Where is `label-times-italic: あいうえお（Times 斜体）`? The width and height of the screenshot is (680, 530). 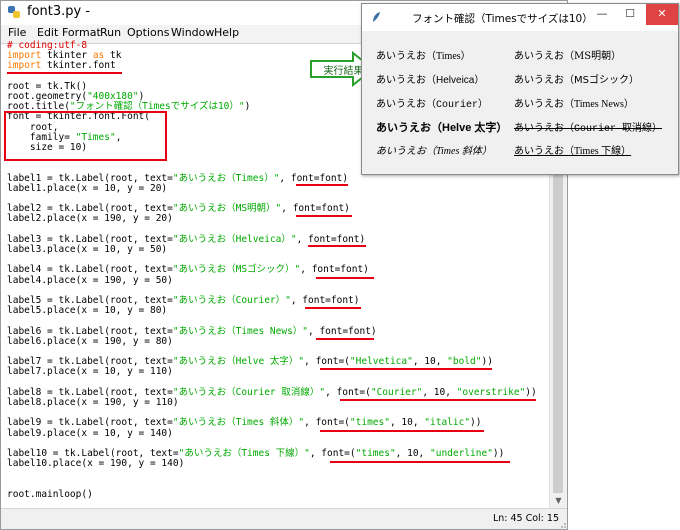
label-times-italic: あいうえお（Times 斜体） is located at coordinates (434, 151).